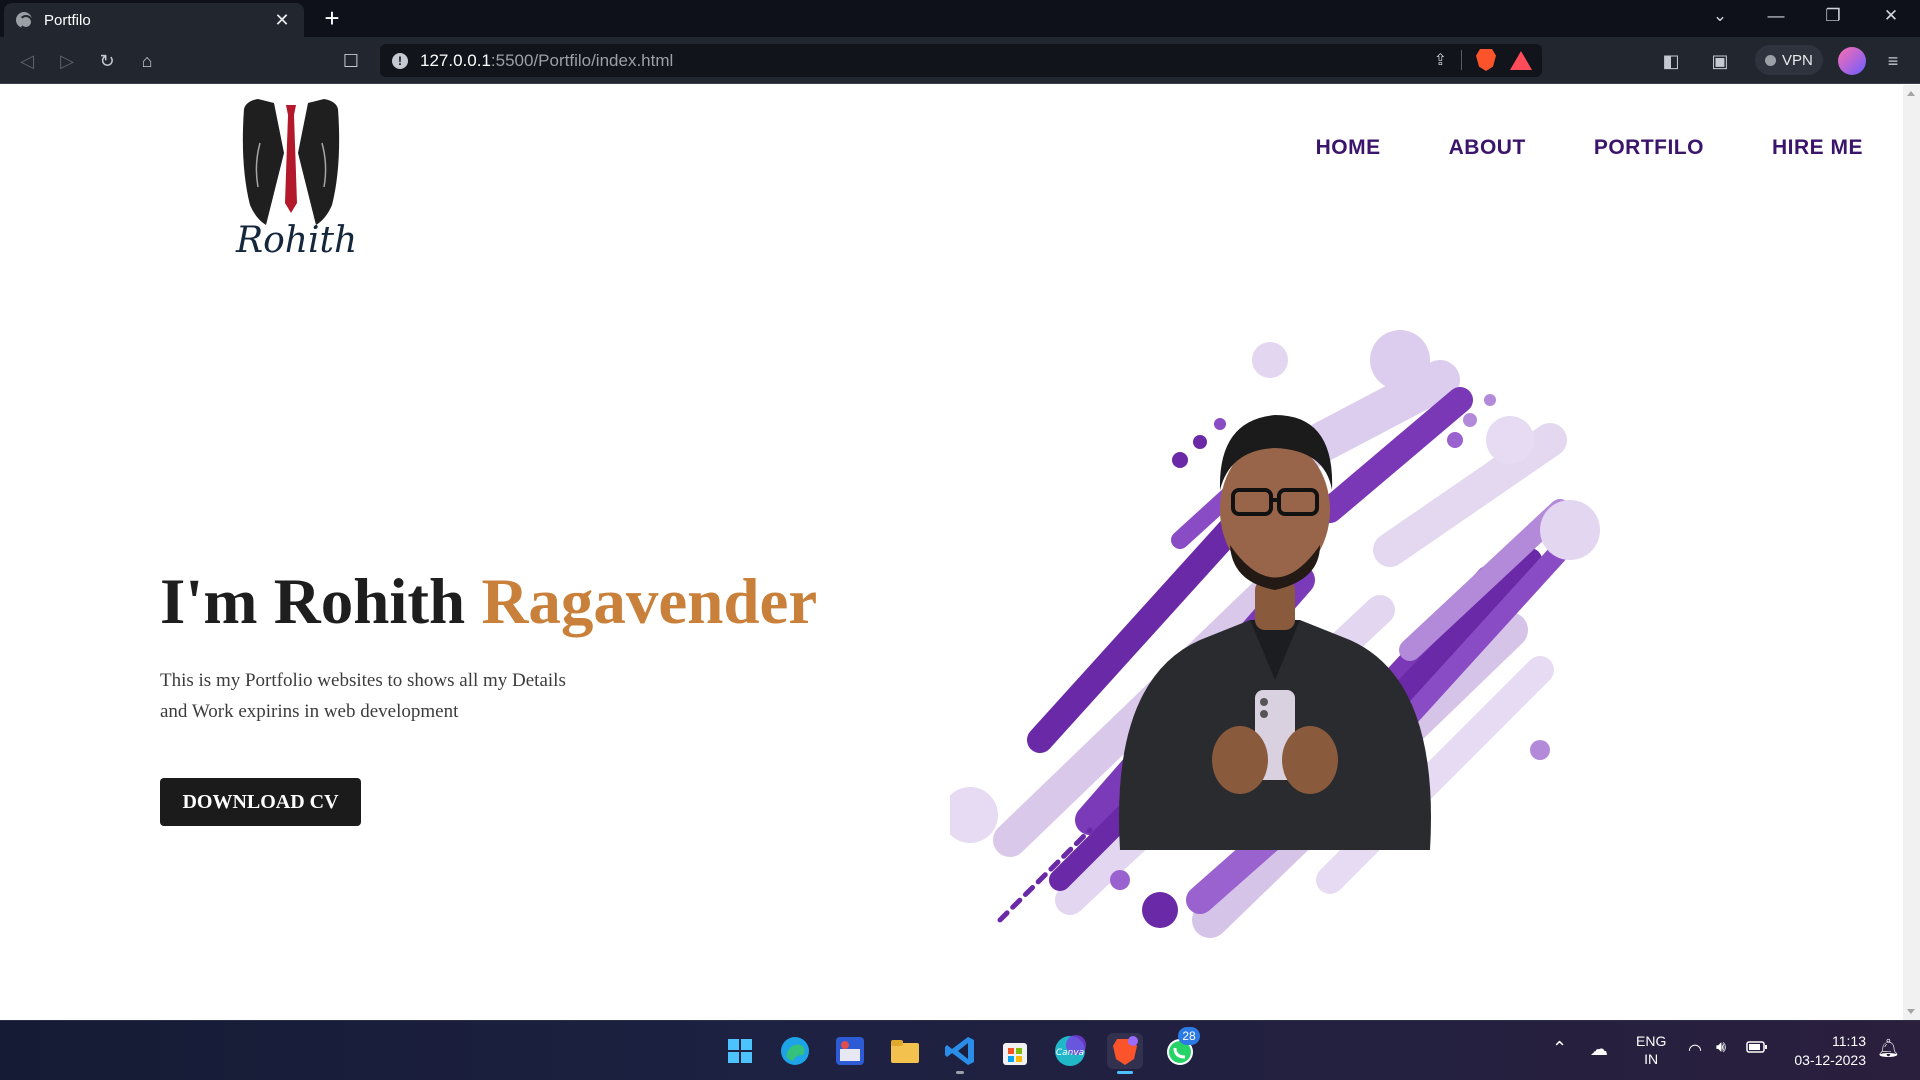 This screenshot has width=1920, height=1080. I want to click on language-label: ENG, so click(1651, 1041).